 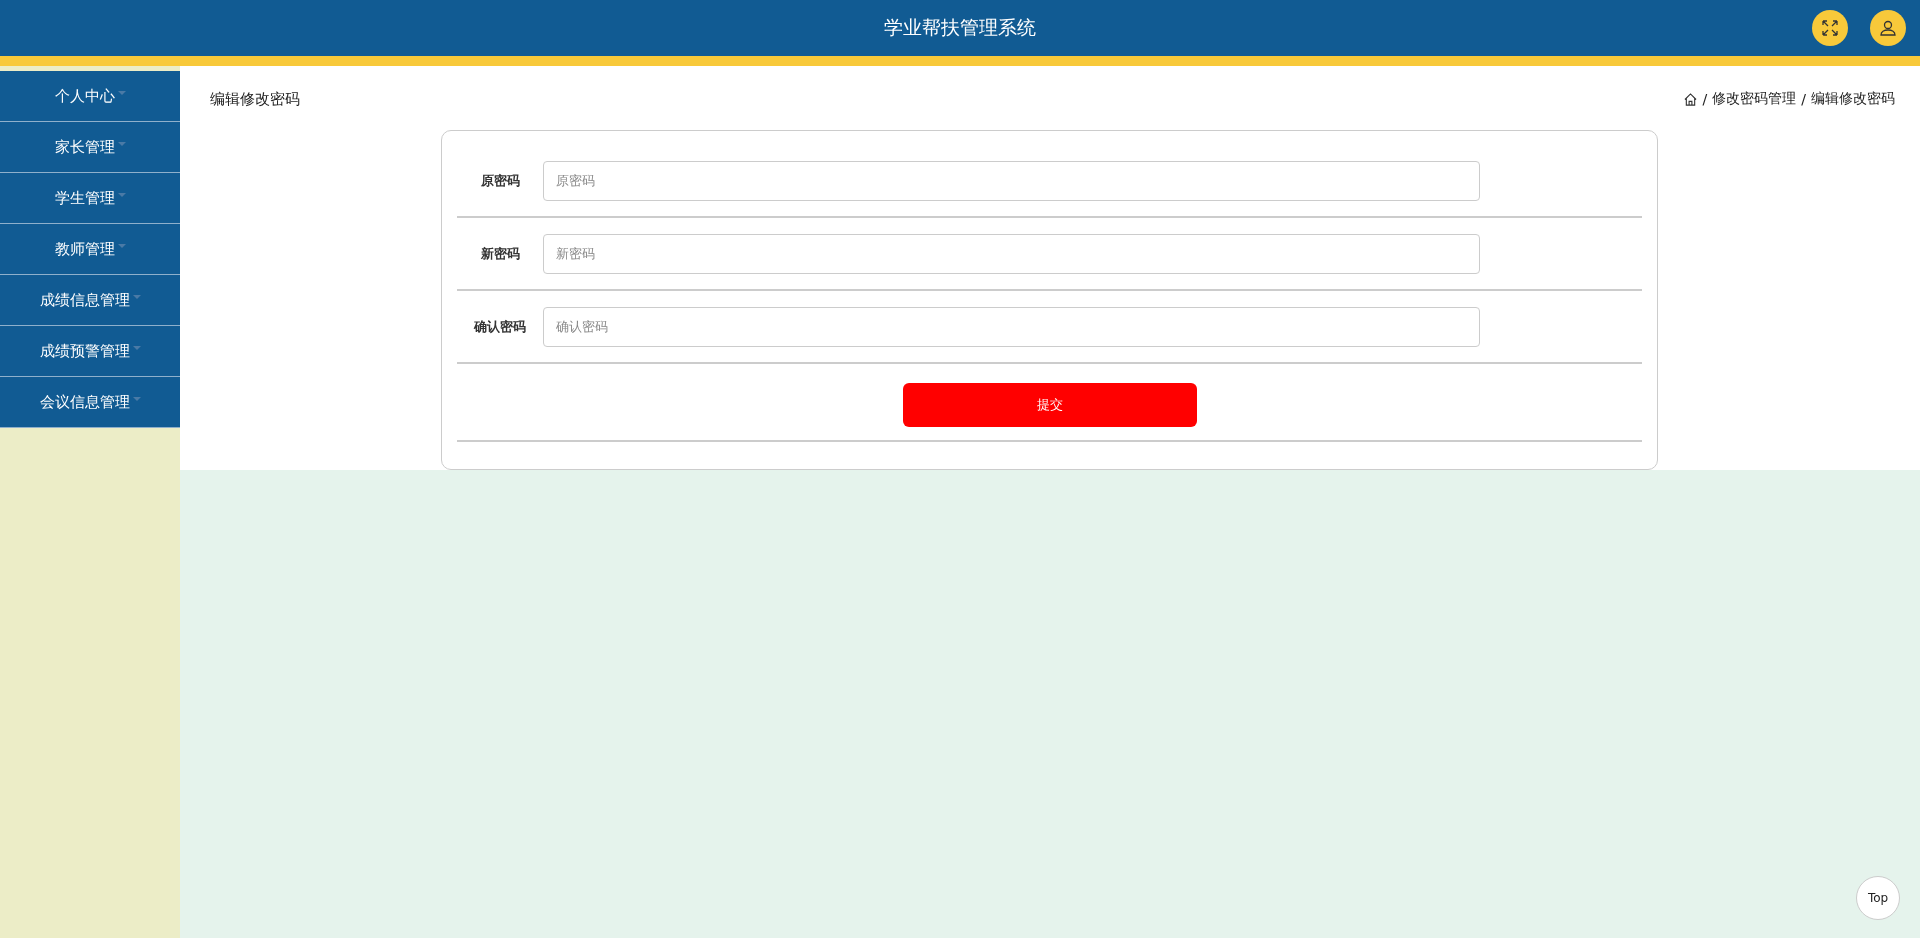 I want to click on breadcrumb-item: 修改密码管理, so click(x=1754, y=99).